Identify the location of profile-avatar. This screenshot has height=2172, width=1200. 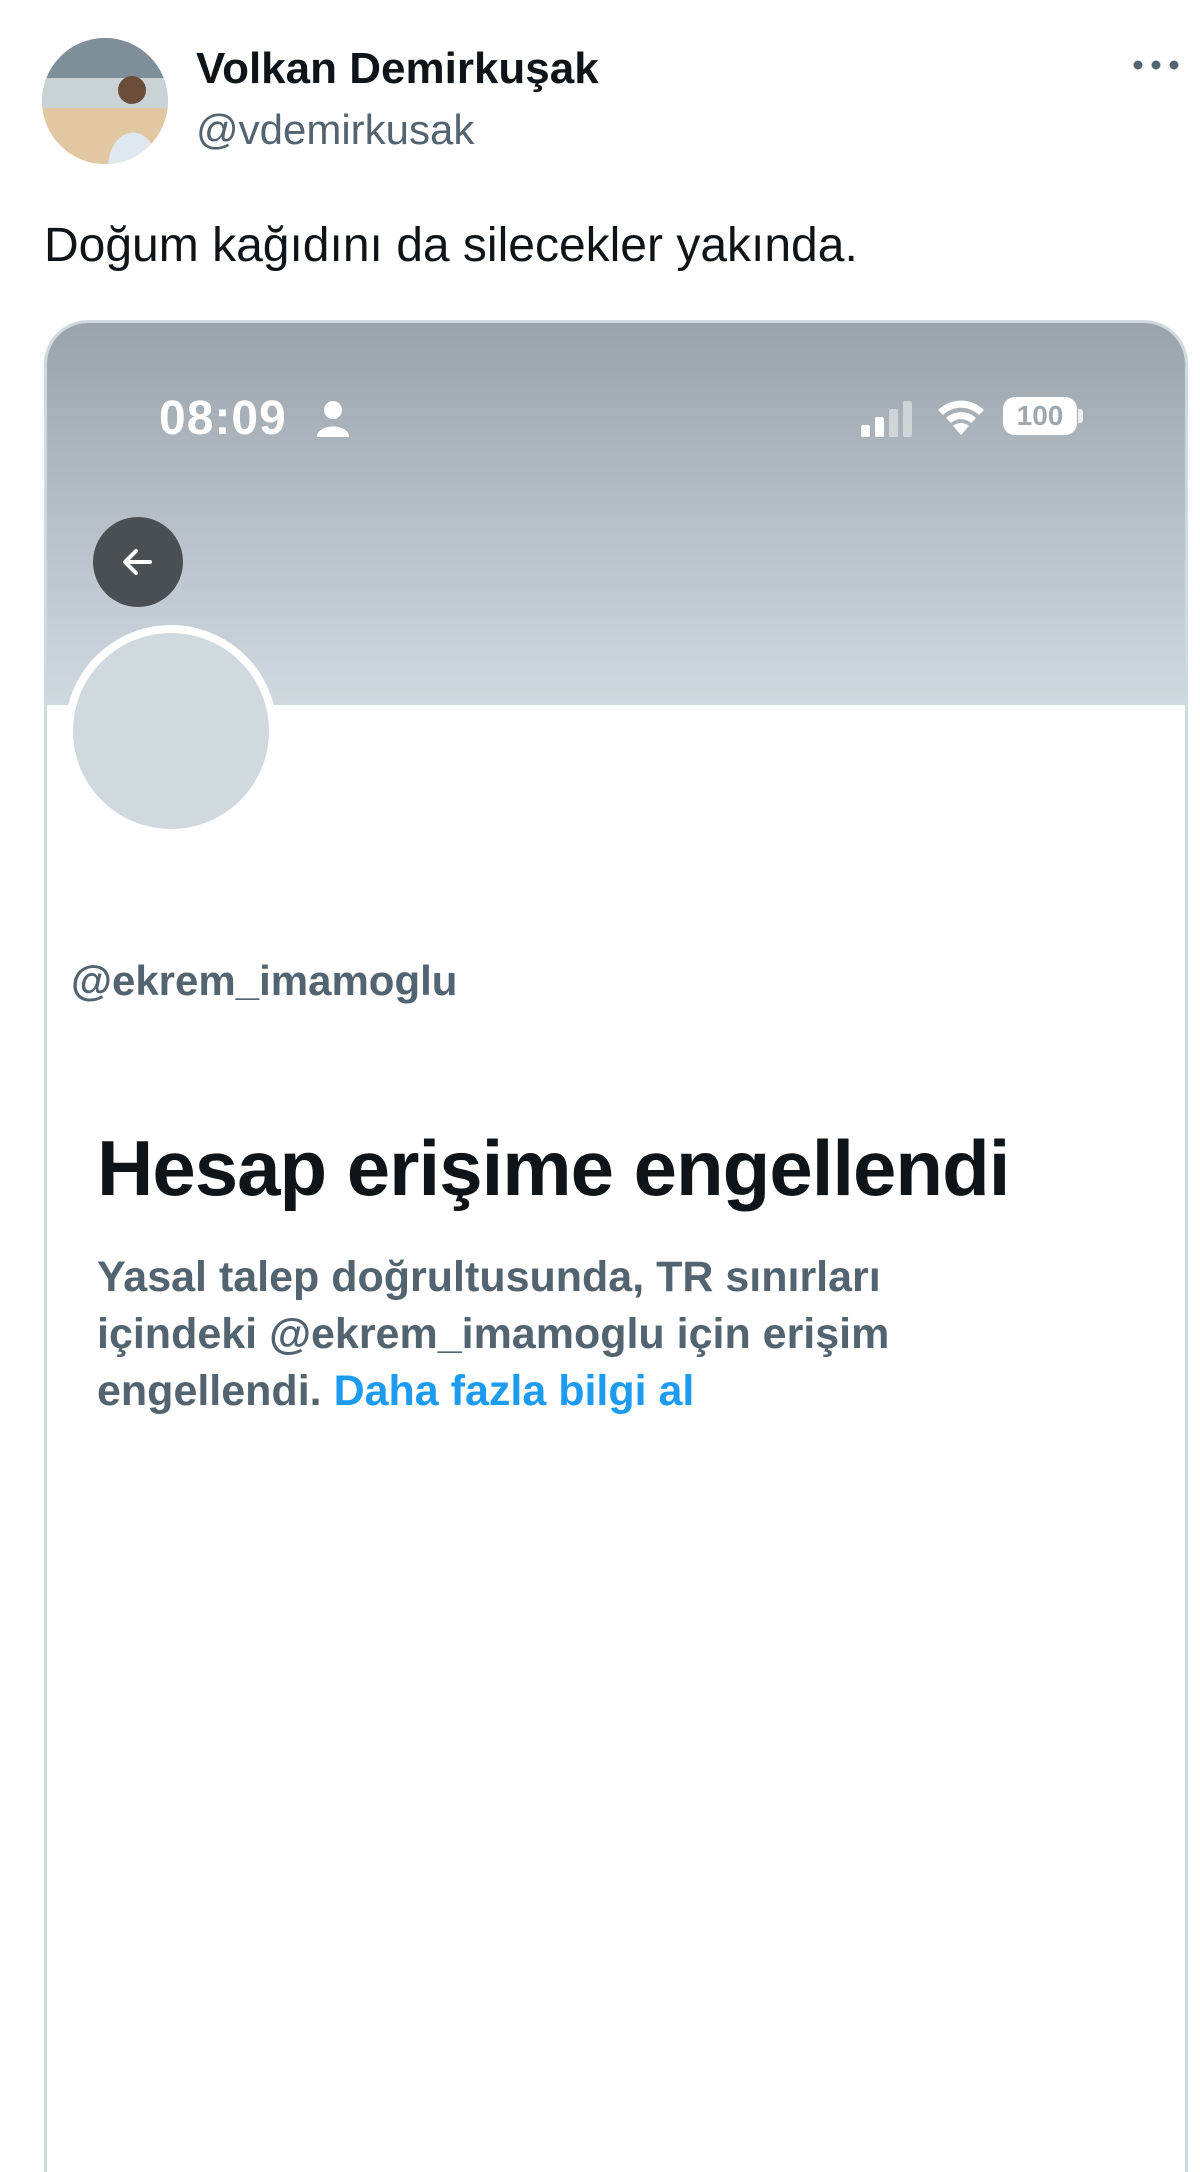
(171, 731).